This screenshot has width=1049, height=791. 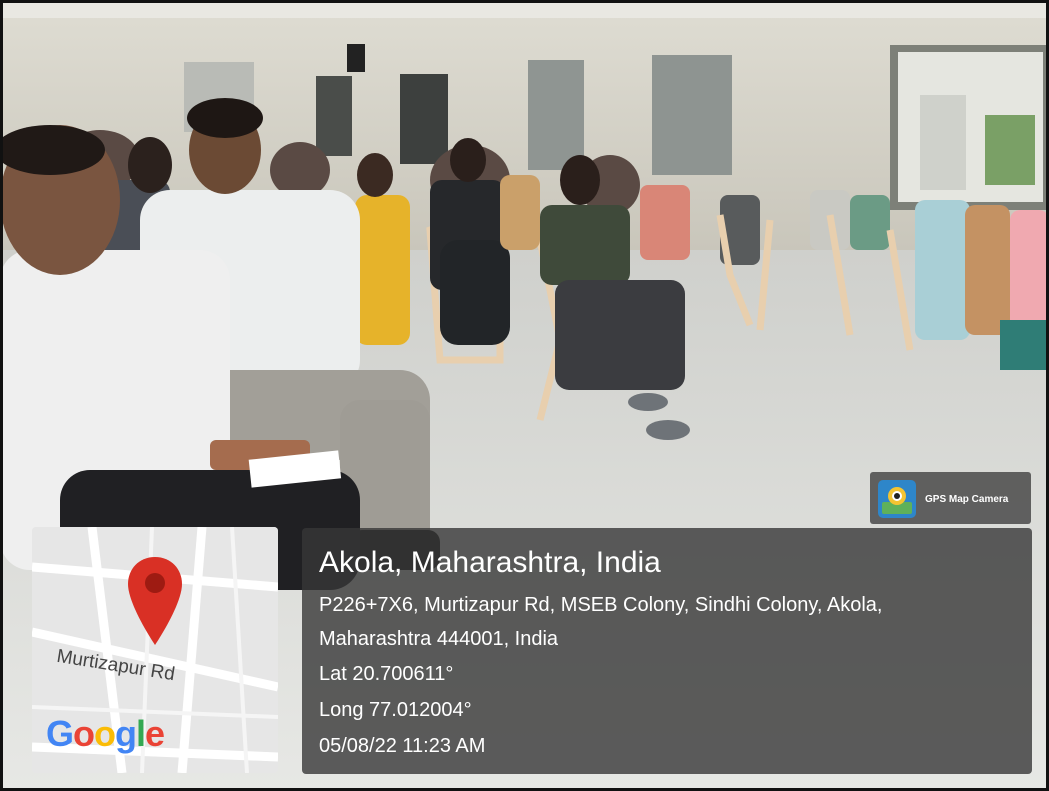 I want to click on address-line-2: Maharashtra 444001, India, so click(x=439, y=639).